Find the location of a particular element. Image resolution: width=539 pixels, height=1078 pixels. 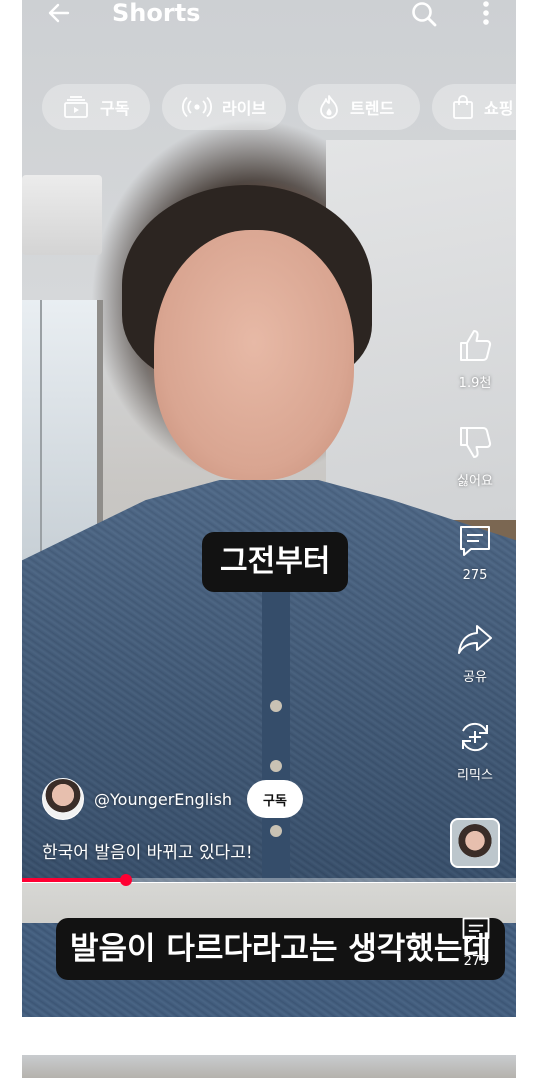

dislike-button: 싫어요 is located at coordinates (475, 456).